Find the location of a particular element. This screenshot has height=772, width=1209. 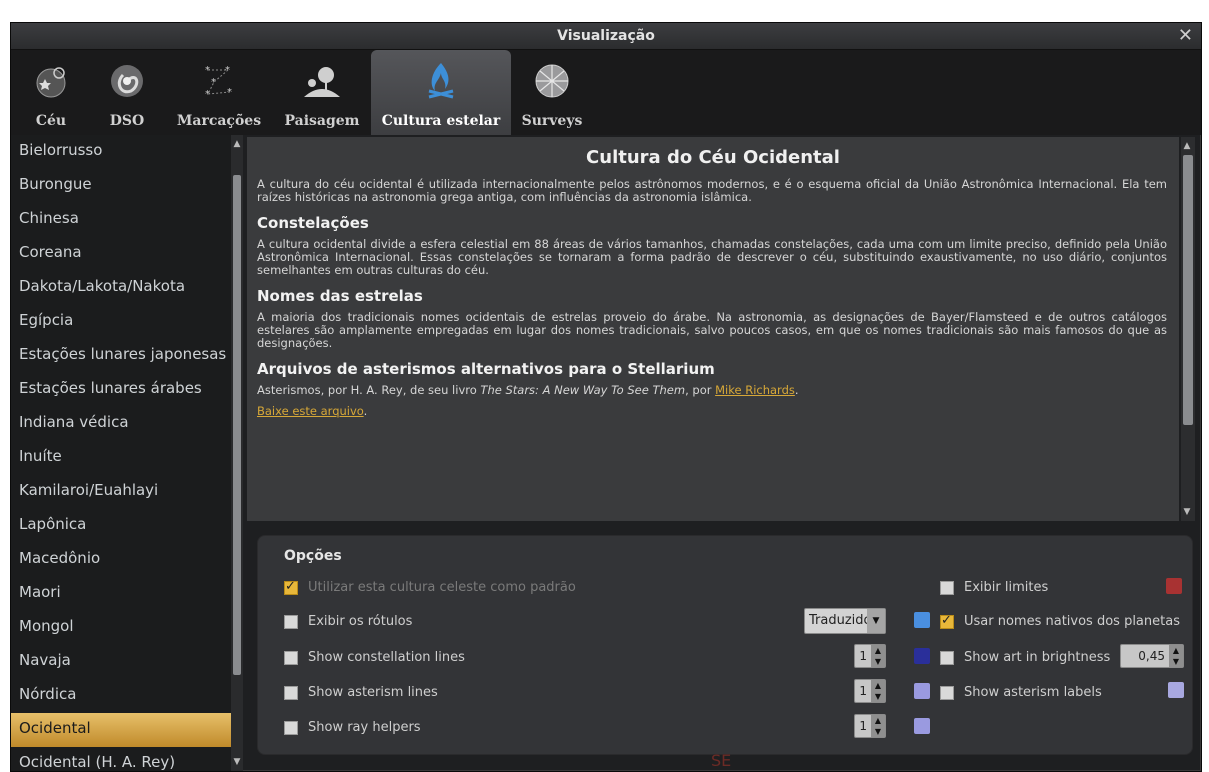

constellation-lines-option: Show constellation lines is located at coordinates (374, 657).